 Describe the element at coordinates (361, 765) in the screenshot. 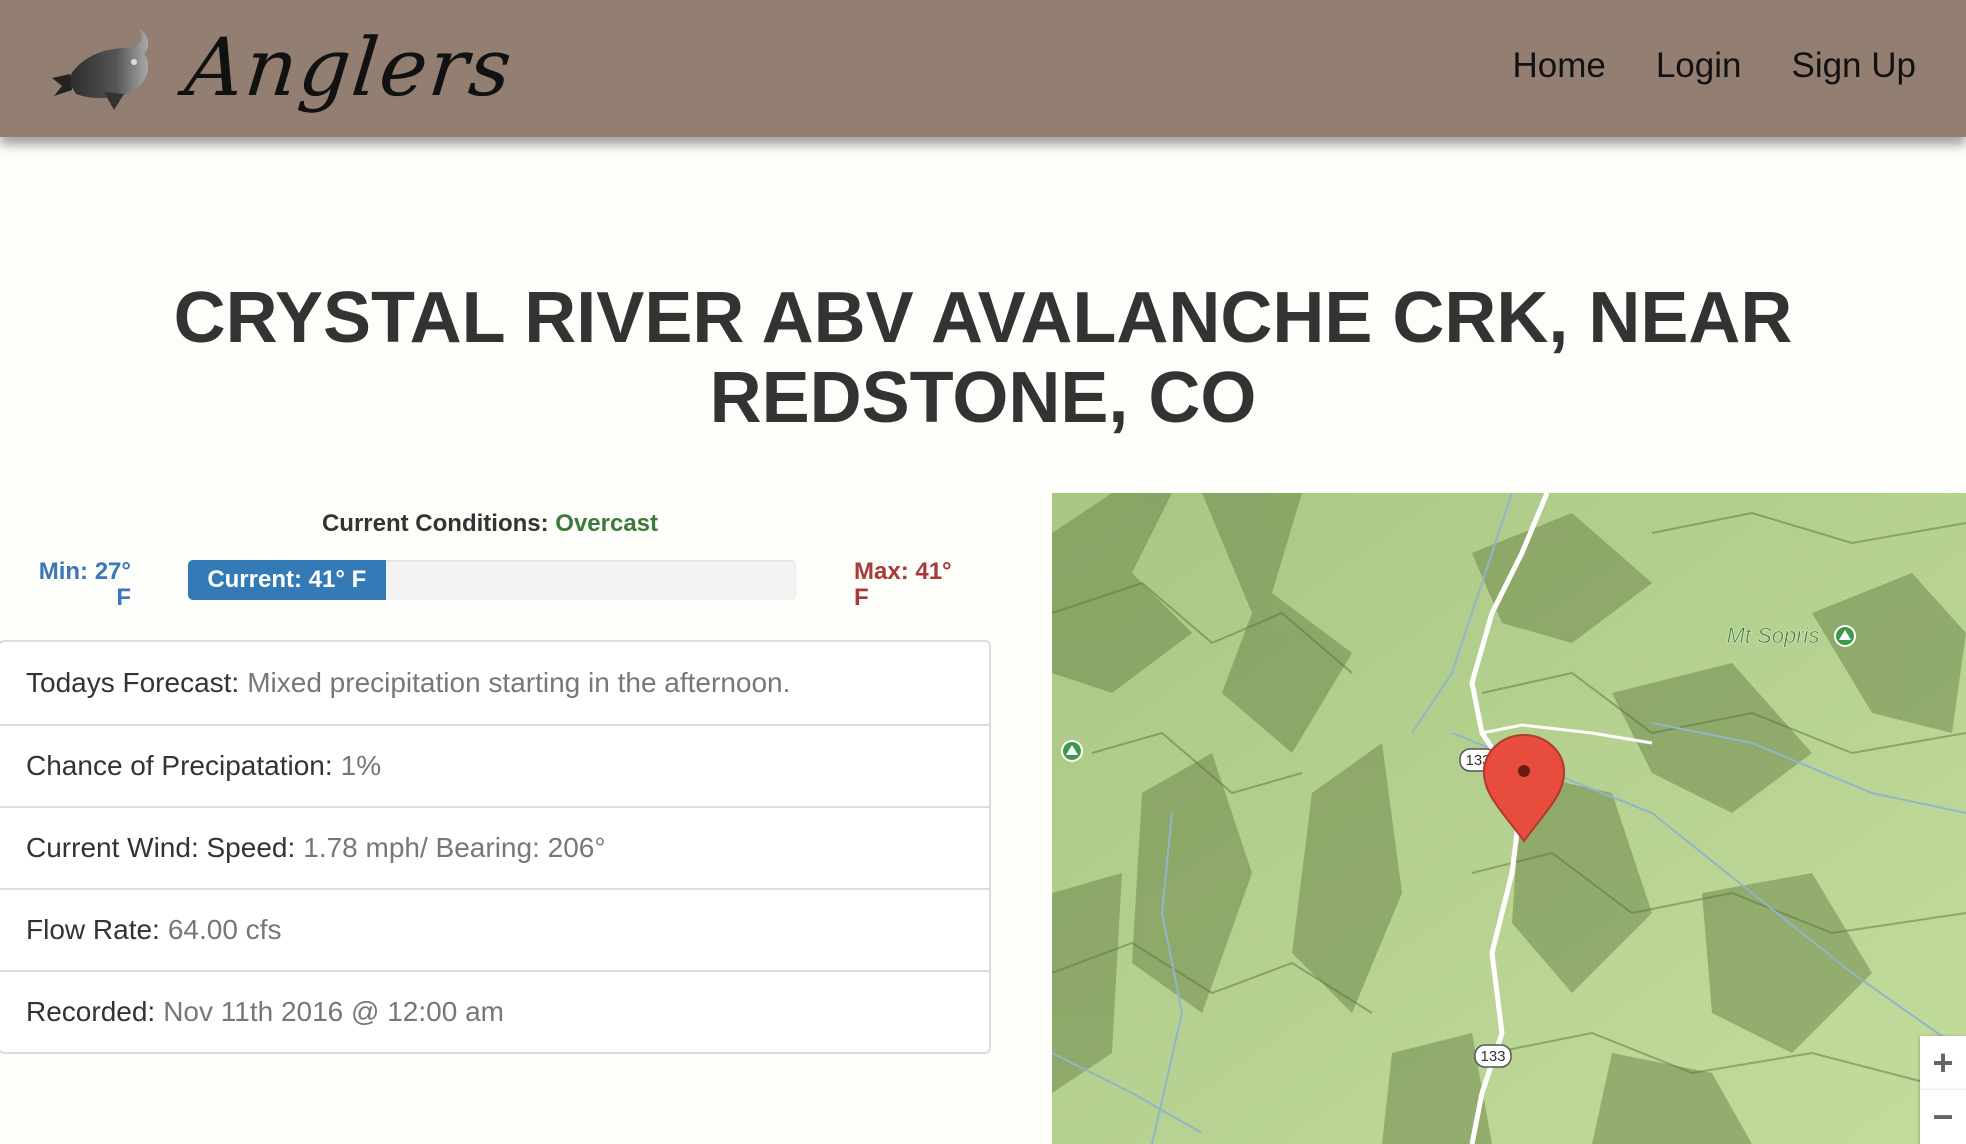

I see `detail-value: 1%` at that location.